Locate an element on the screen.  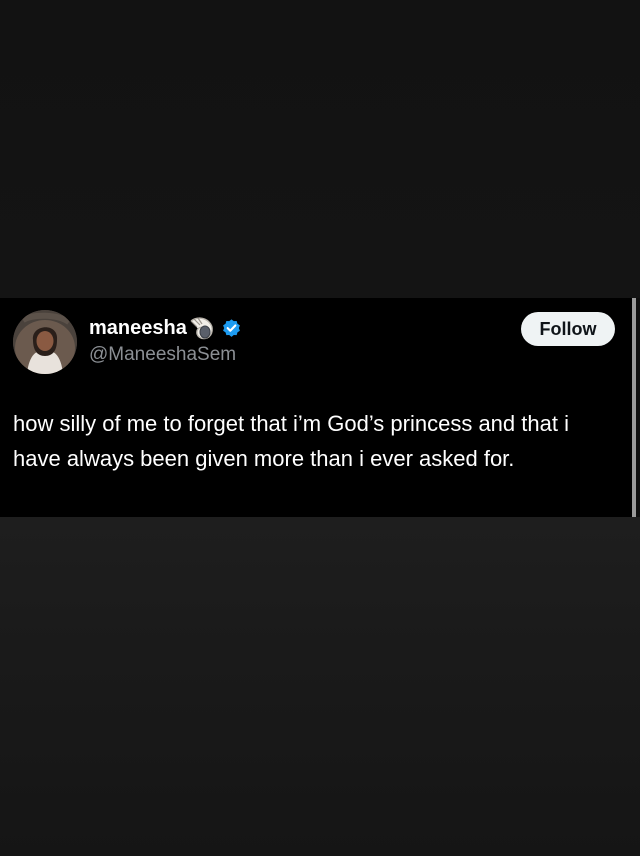
avatar is located at coordinates (45, 342).